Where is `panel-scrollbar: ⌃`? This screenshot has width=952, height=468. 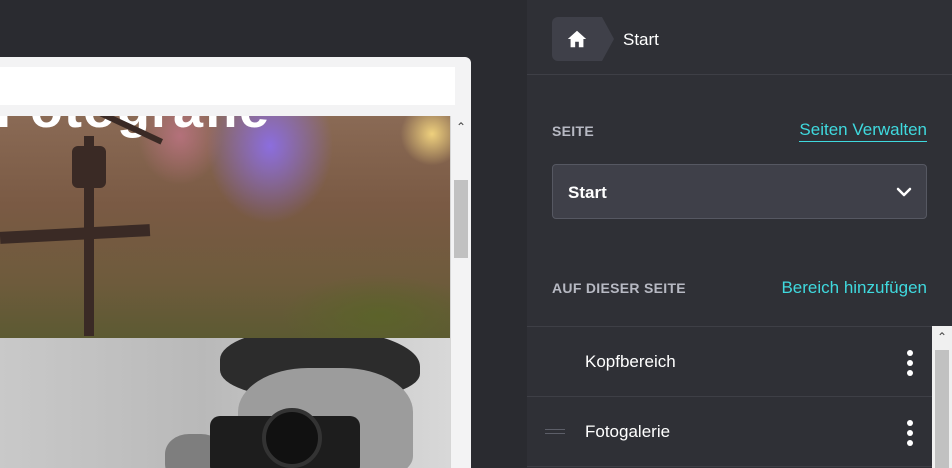
panel-scrollbar: ⌃ is located at coordinates (942, 397).